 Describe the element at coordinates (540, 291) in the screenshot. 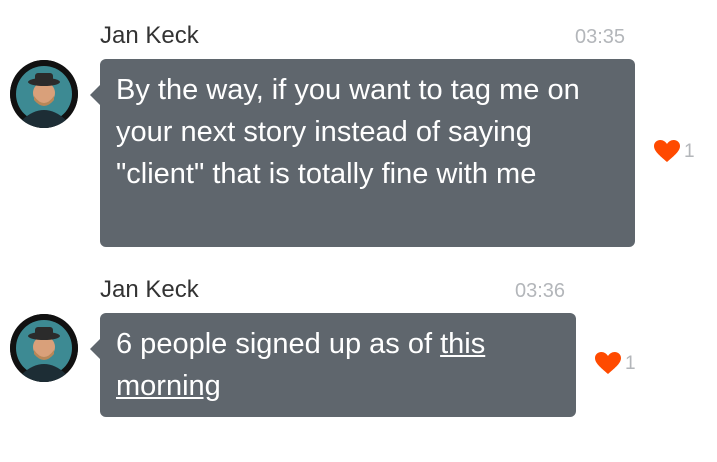

I see `message-timestamp: 03:36` at that location.